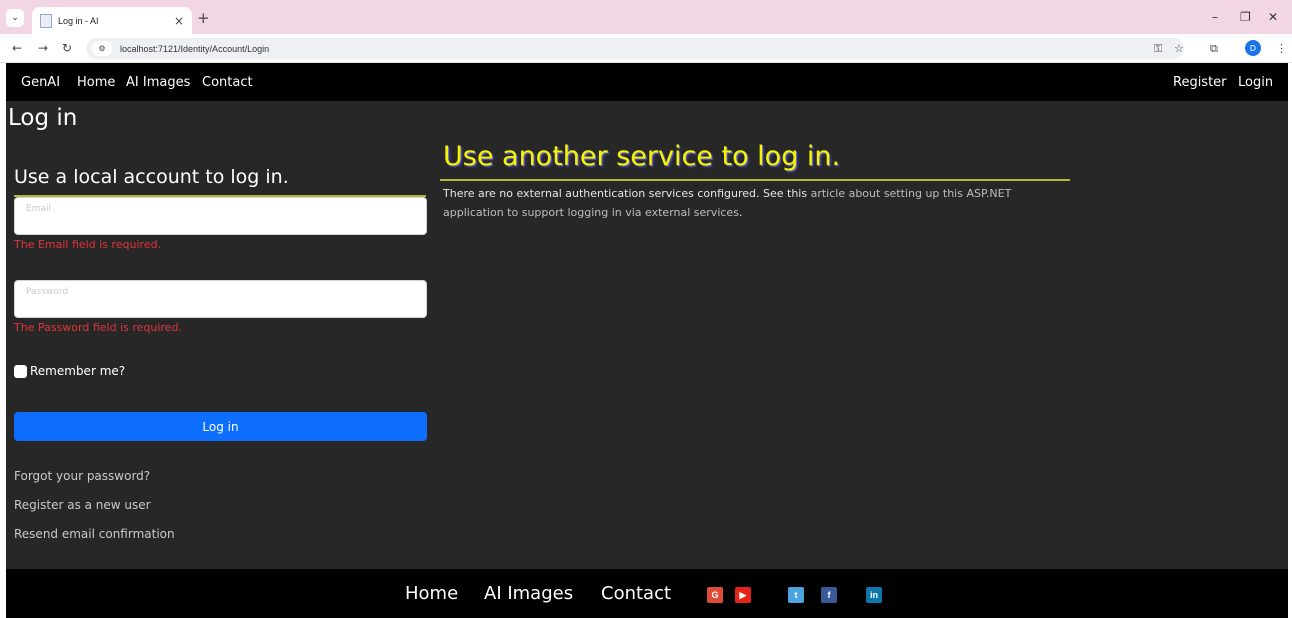  What do you see at coordinates (67, 48) in the screenshot?
I see `reload-icon: ↻` at bounding box center [67, 48].